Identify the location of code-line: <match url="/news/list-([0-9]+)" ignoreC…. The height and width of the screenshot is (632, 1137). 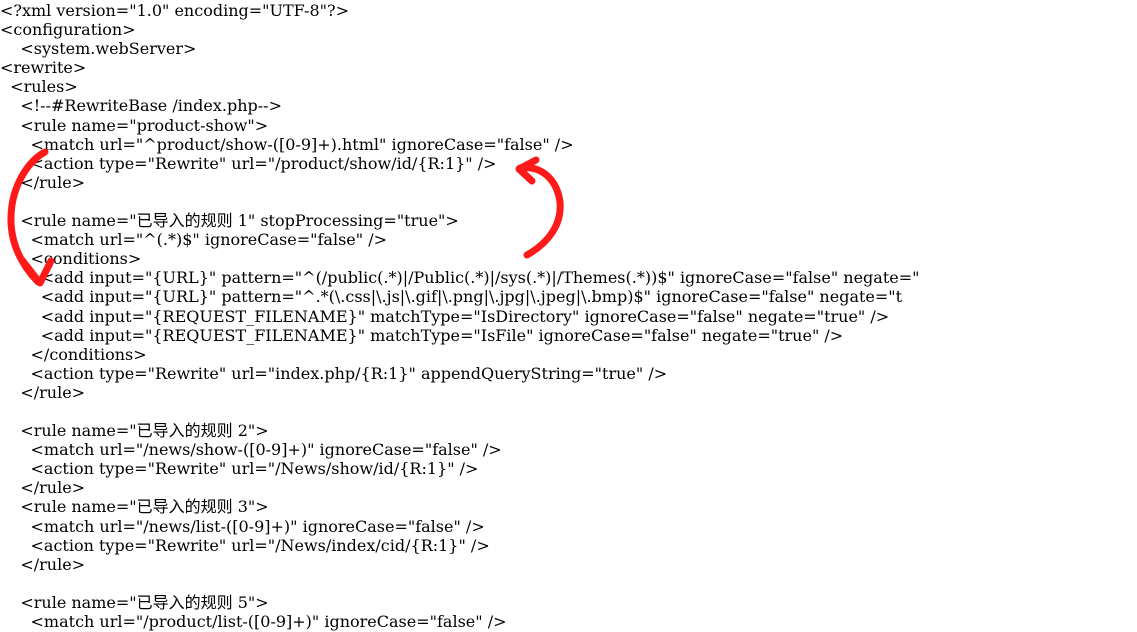
(242, 526).